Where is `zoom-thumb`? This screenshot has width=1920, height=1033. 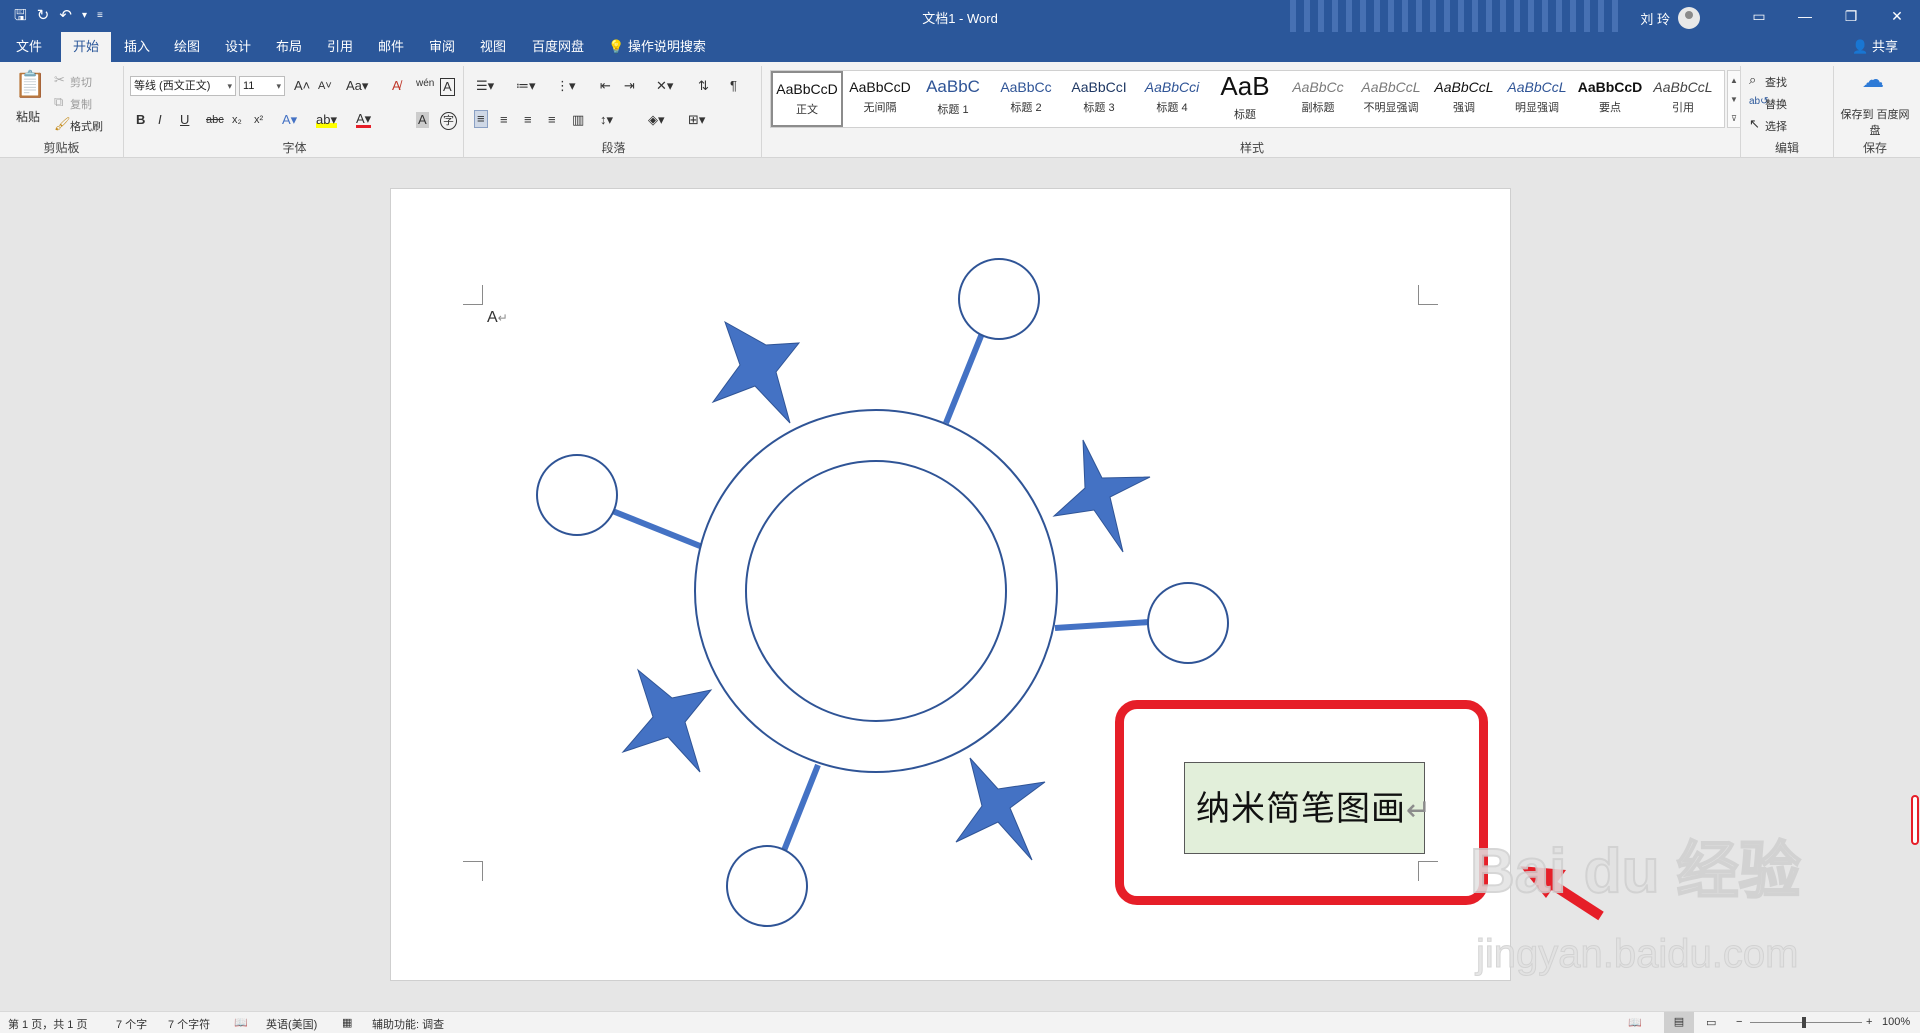
zoom-thumb is located at coordinates (1804, 1022).